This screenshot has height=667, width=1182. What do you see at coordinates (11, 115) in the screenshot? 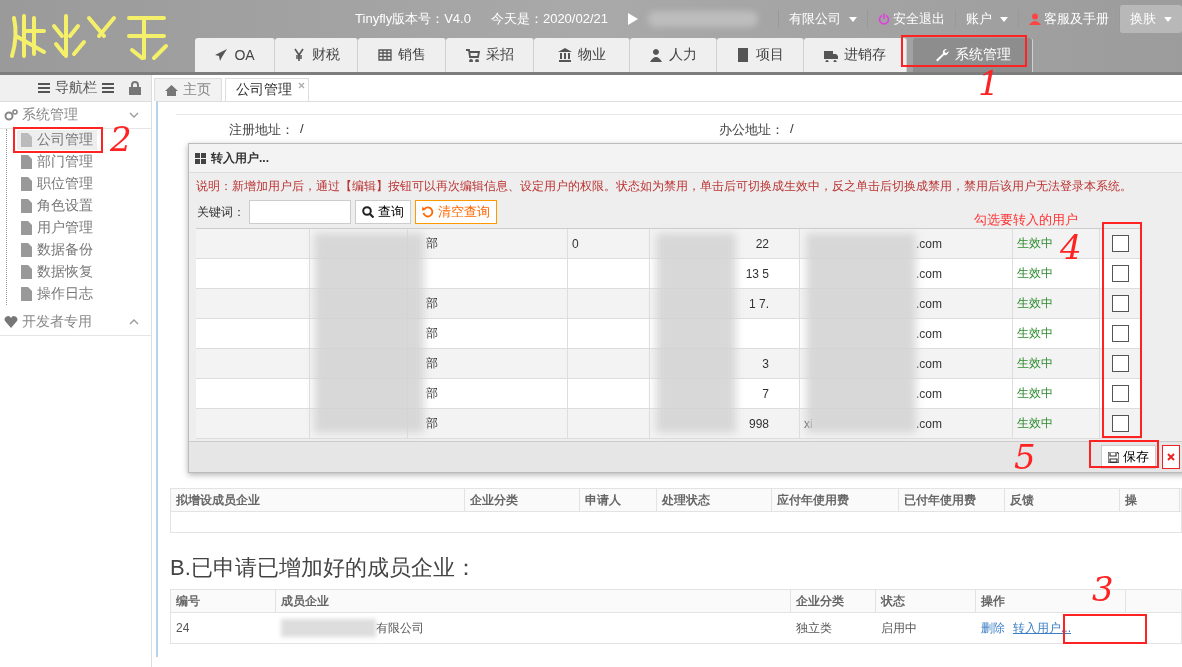
I see `gears-icon` at bounding box center [11, 115].